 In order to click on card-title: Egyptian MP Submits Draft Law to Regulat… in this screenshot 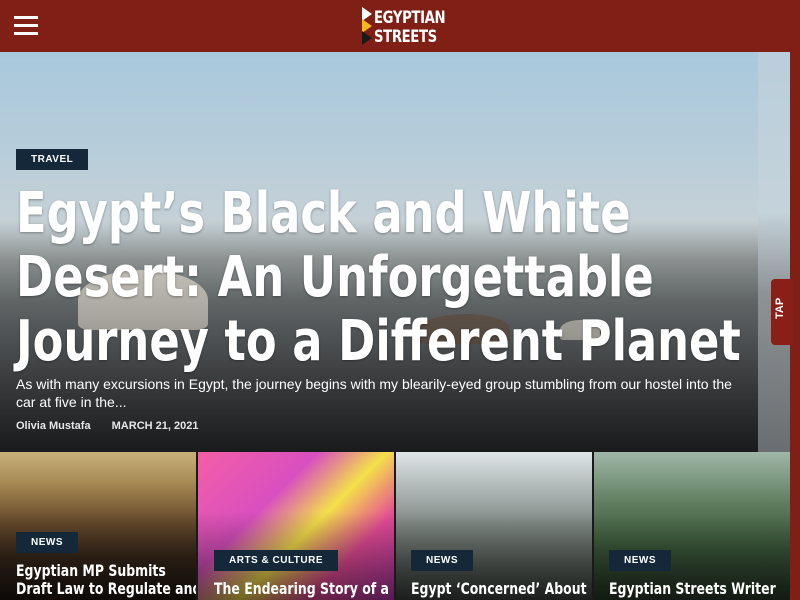, I will do `click(106, 580)`.